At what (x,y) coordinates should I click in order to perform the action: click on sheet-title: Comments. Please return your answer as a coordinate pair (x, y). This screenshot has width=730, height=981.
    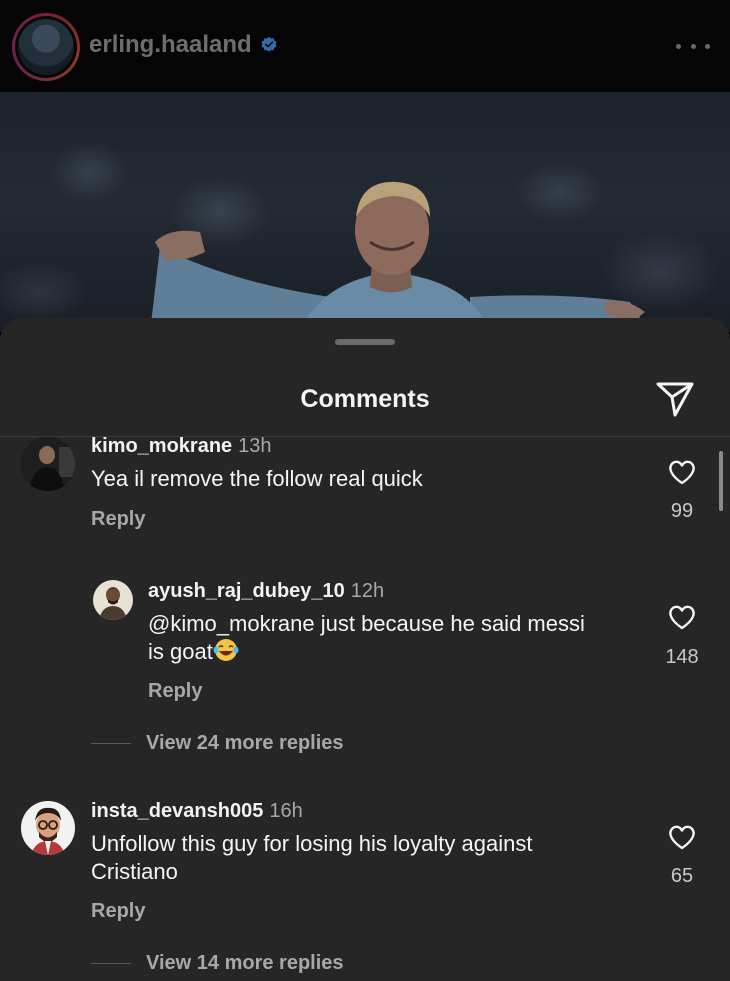
    Looking at the image, I should click on (365, 399).